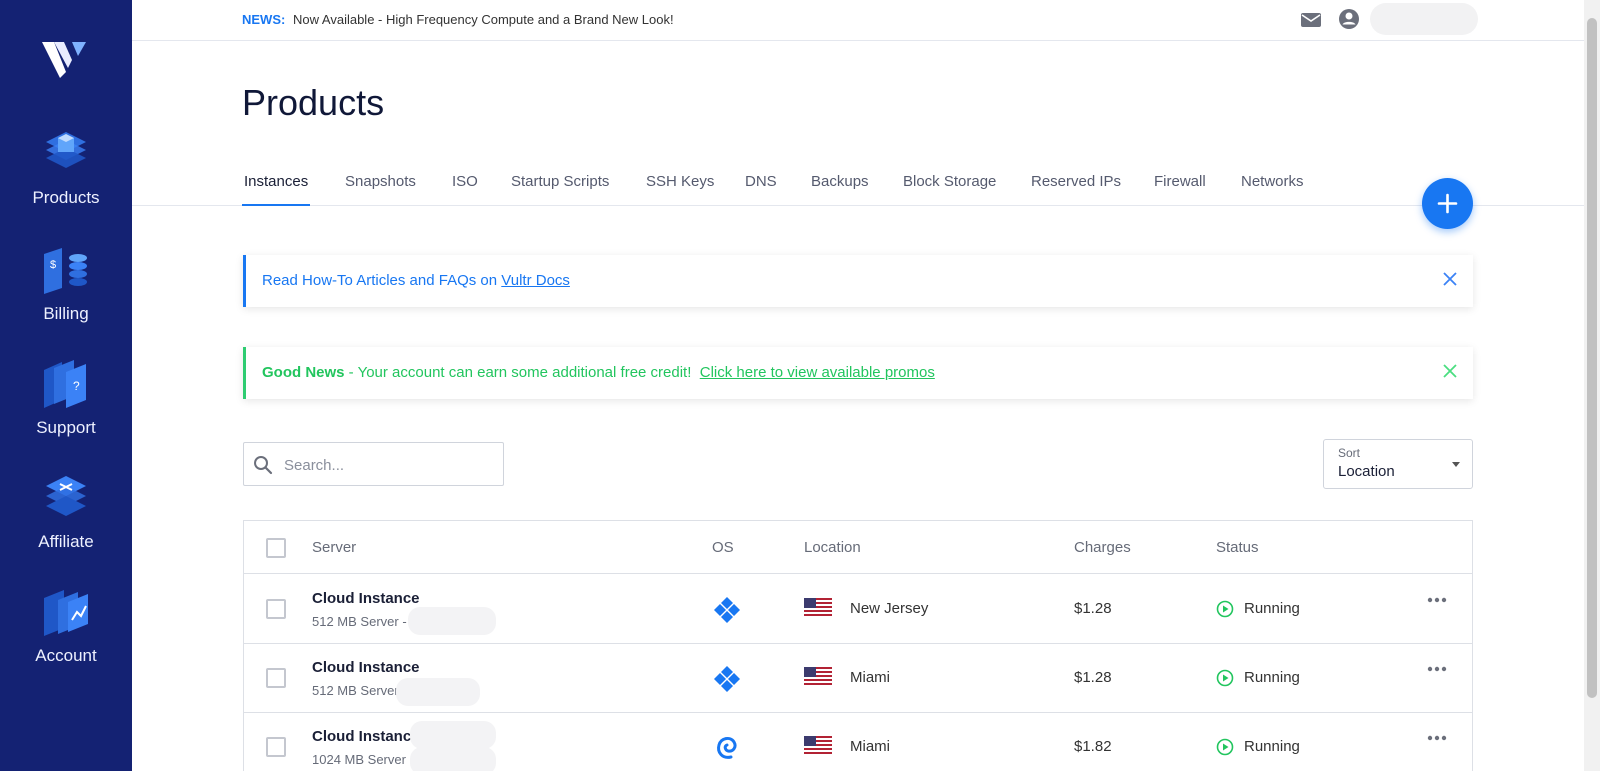 The height and width of the screenshot is (771, 1600). What do you see at coordinates (66, 313) in the screenshot?
I see `sidebar-item-label: Billing` at bounding box center [66, 313].